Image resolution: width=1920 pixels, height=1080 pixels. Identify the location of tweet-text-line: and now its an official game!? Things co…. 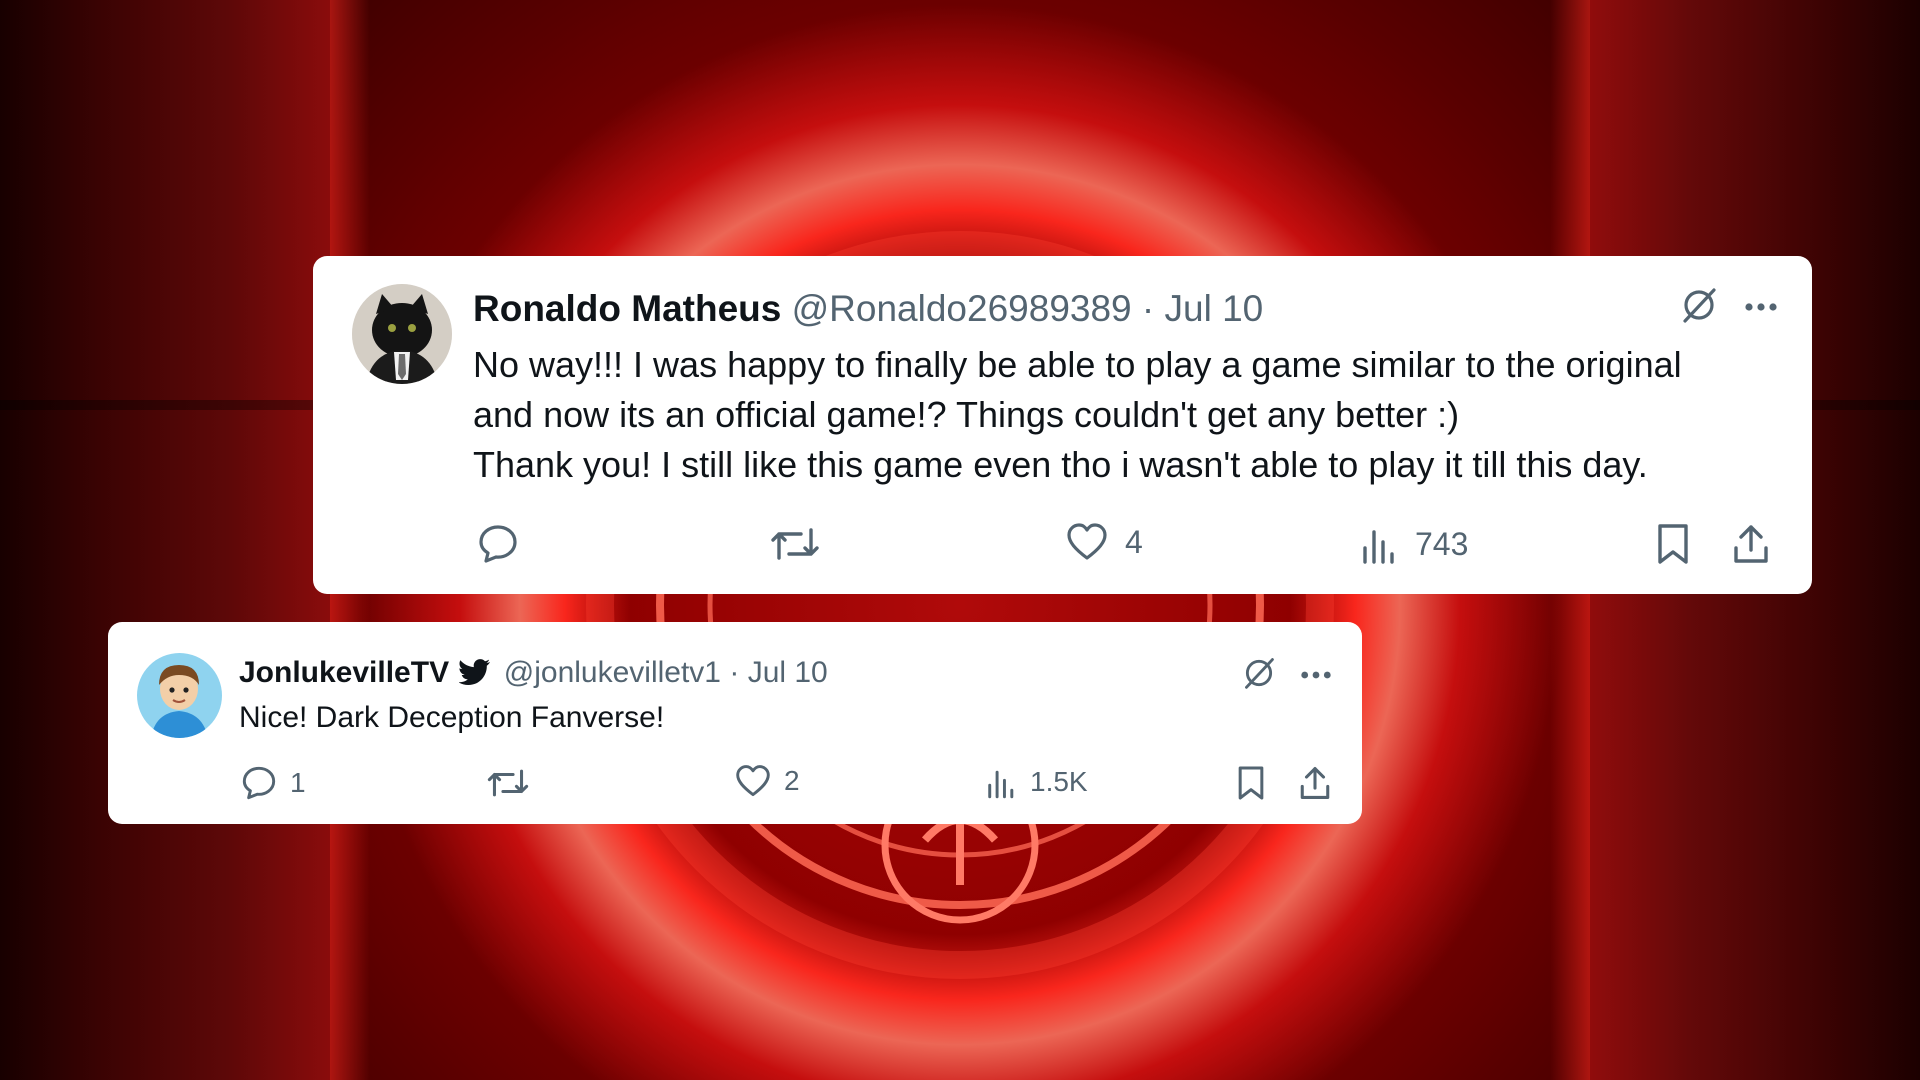
(966, 414).